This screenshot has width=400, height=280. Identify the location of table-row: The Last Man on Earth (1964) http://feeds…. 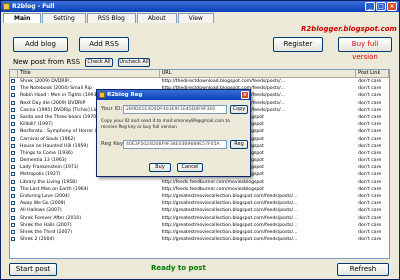
(199, 189).